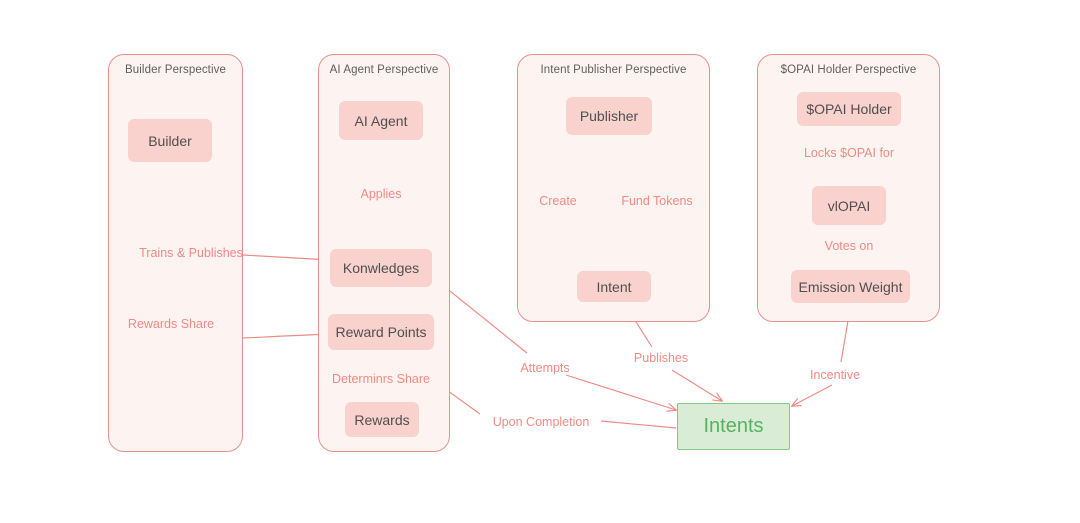 This screenshot has height=523, width=1080. I want to click on node-label-intents: Intents, so click(733, 426).